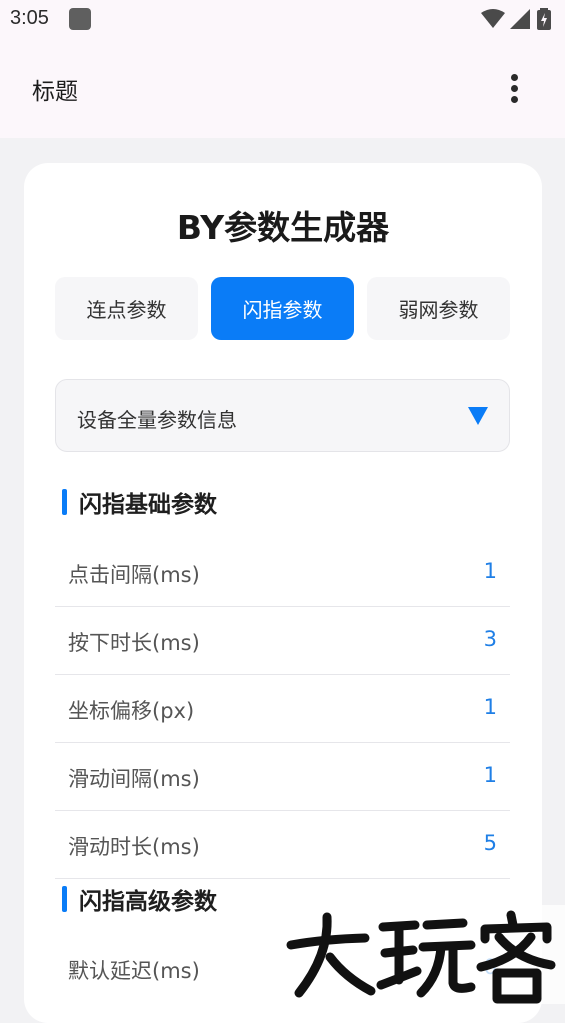 Image resolution: width=565 pixels, height=1023 pixels. What do you see at coordinates (29, 18) in the screenshot?
I see `status-time: 3:05` at bounding box center [29, 18].